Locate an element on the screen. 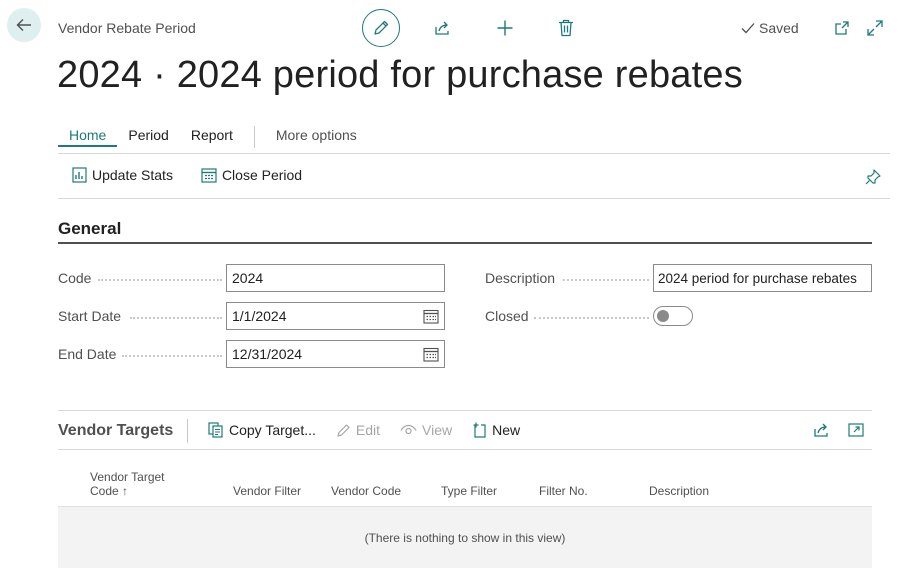  vendor-targets-actions: Copy Target... Edit View New is located at coordinates (364, 430).